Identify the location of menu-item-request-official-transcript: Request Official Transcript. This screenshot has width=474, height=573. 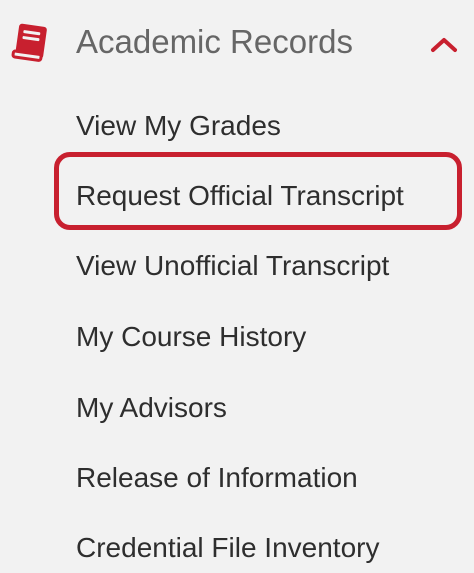
(240, 196).